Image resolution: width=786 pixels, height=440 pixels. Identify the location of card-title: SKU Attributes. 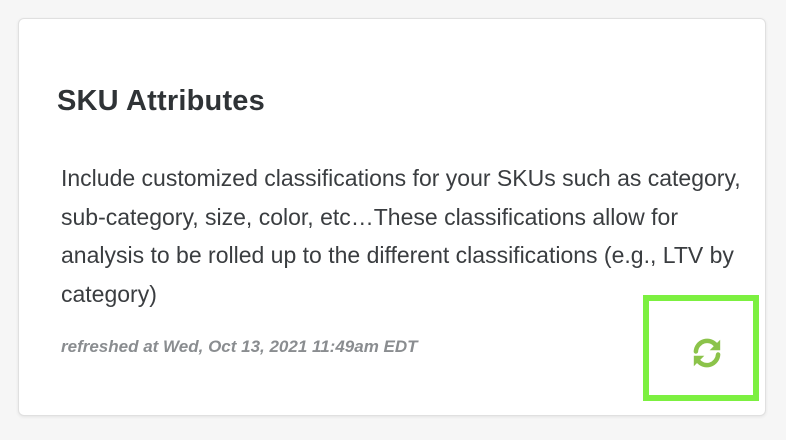
(161, 101).